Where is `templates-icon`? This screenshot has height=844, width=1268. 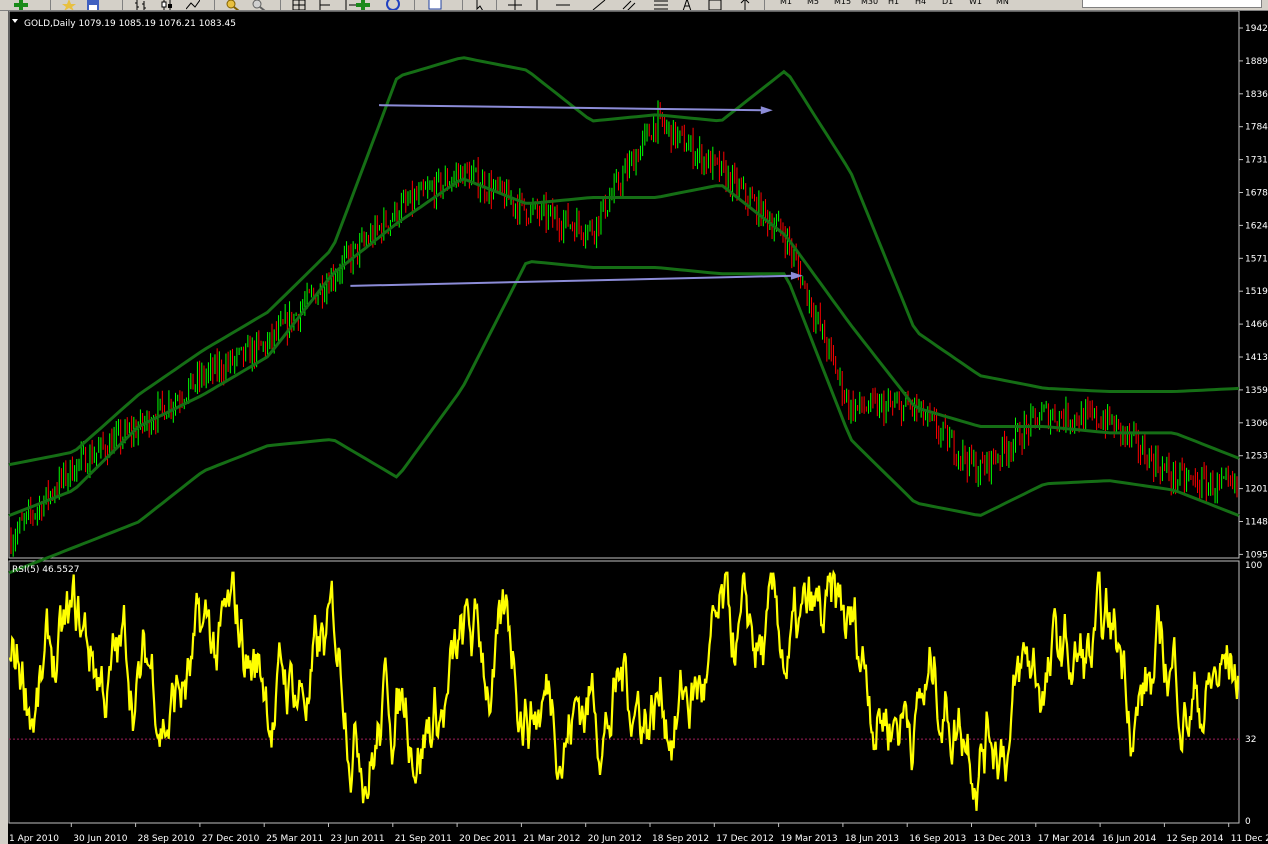 templates-icon is located at coordinates (435, 5).